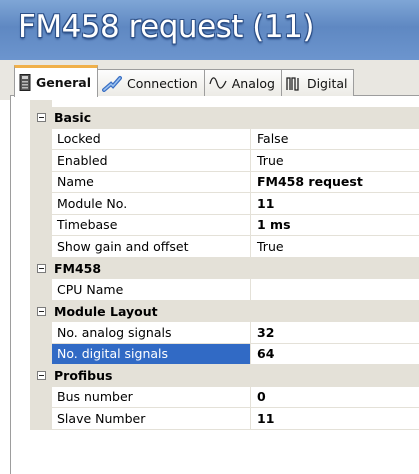  I want to click on property-row: Bus number 0, so click(224, 397).